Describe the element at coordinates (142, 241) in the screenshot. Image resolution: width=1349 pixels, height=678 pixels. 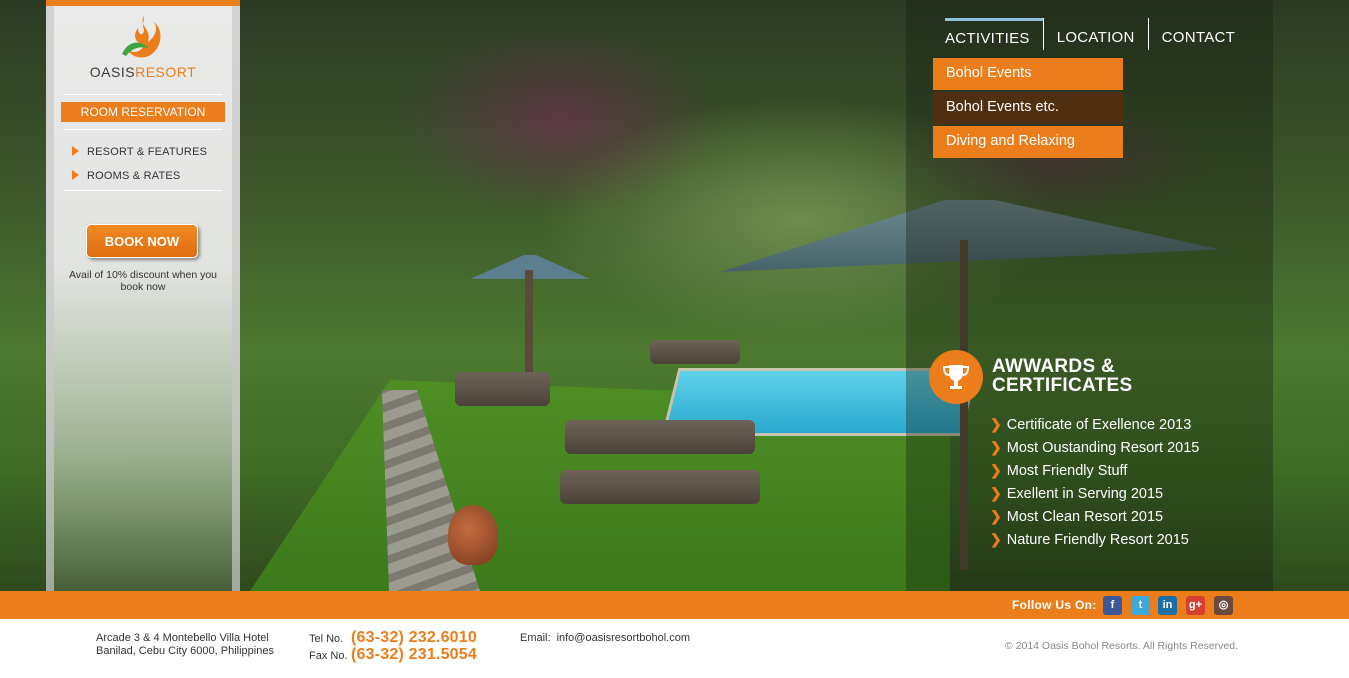
I see `book-now-button: BOOK NOW` at that location.